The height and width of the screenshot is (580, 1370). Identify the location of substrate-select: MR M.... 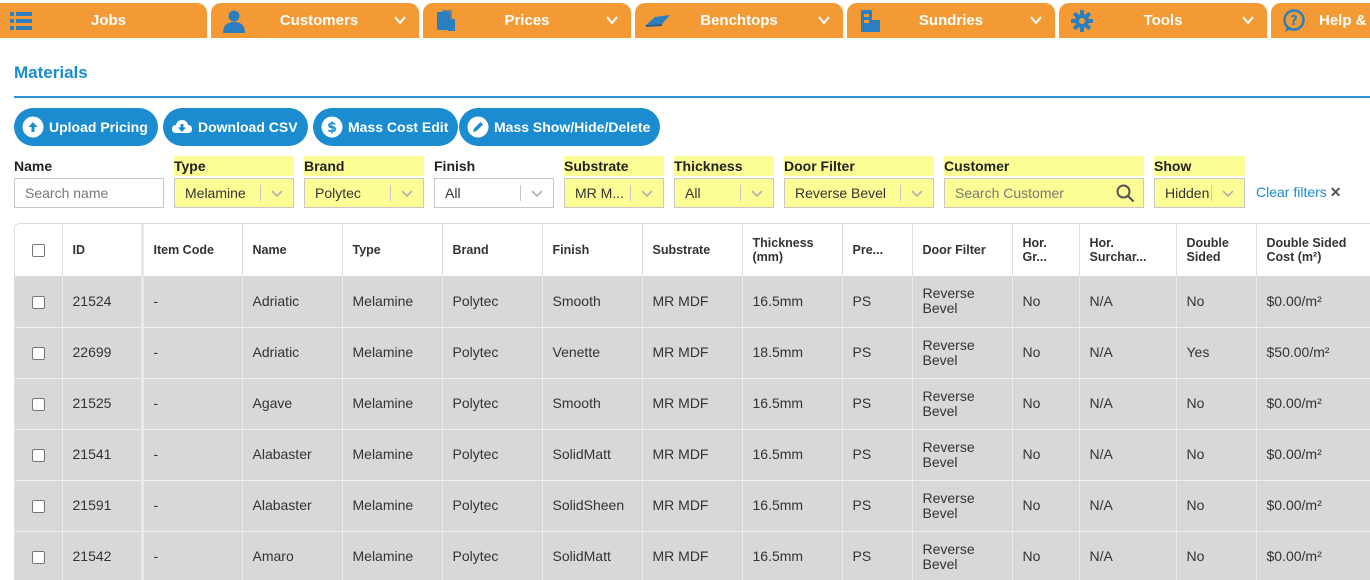
(614, 193).